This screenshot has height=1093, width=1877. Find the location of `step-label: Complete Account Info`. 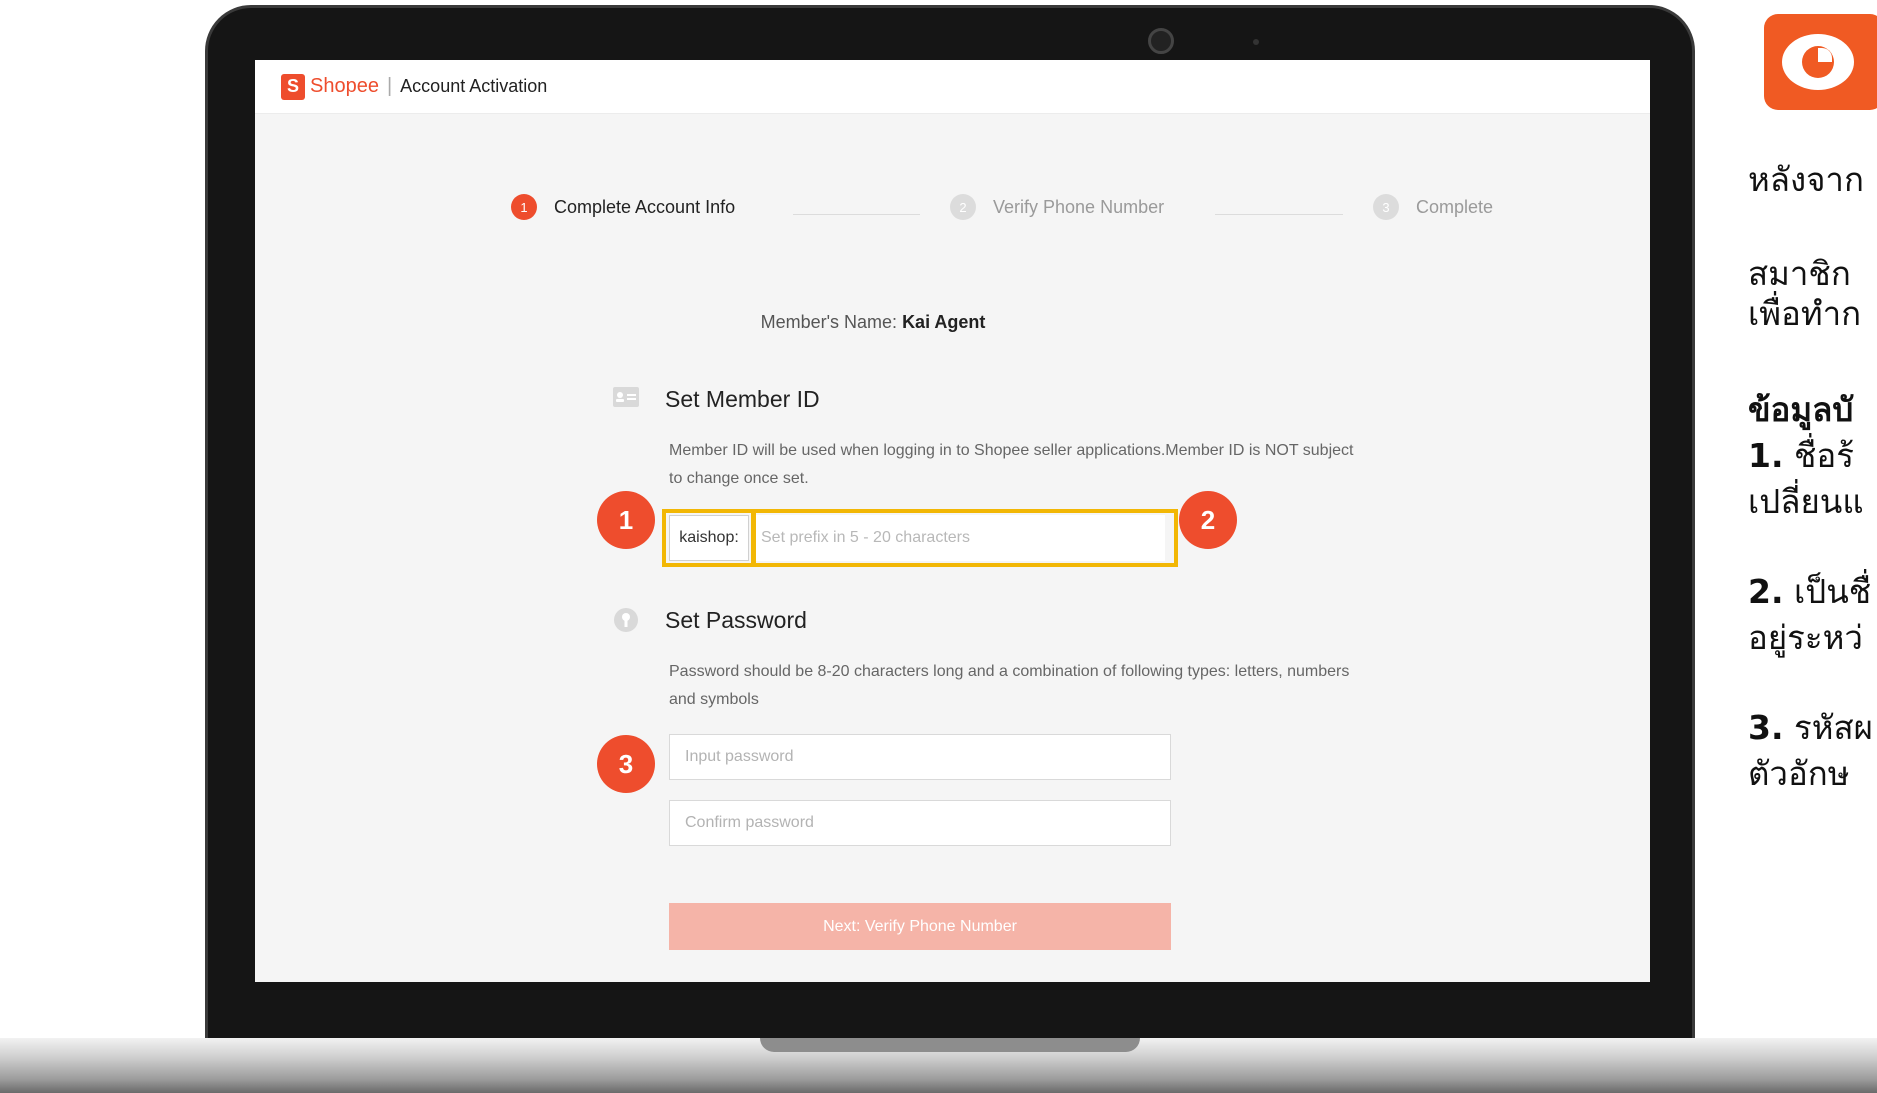

step-label: Complete Account Info is located at coordinates (645, 206).